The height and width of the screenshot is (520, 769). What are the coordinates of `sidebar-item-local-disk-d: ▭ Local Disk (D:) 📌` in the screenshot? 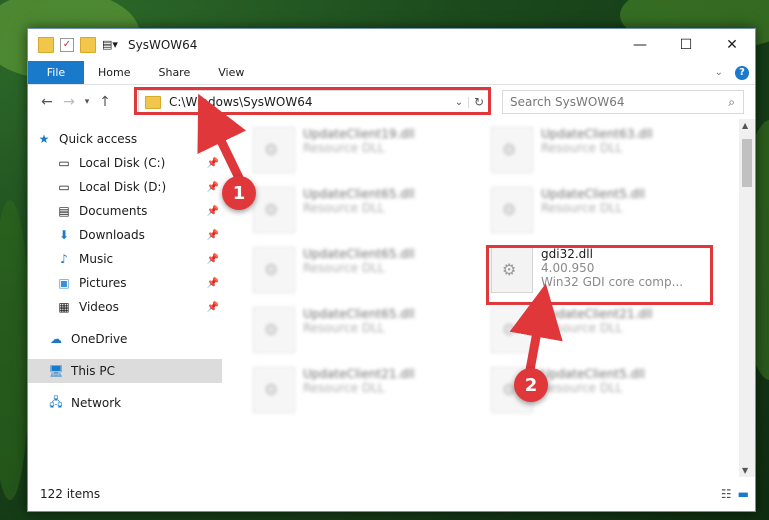 It's located at (139, 187).